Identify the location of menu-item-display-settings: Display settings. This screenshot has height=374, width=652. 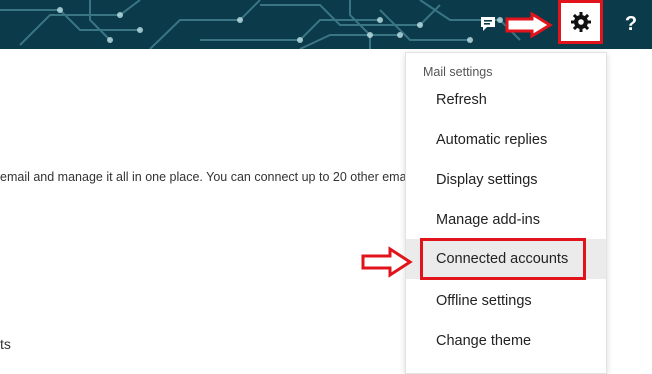
(506, 180).